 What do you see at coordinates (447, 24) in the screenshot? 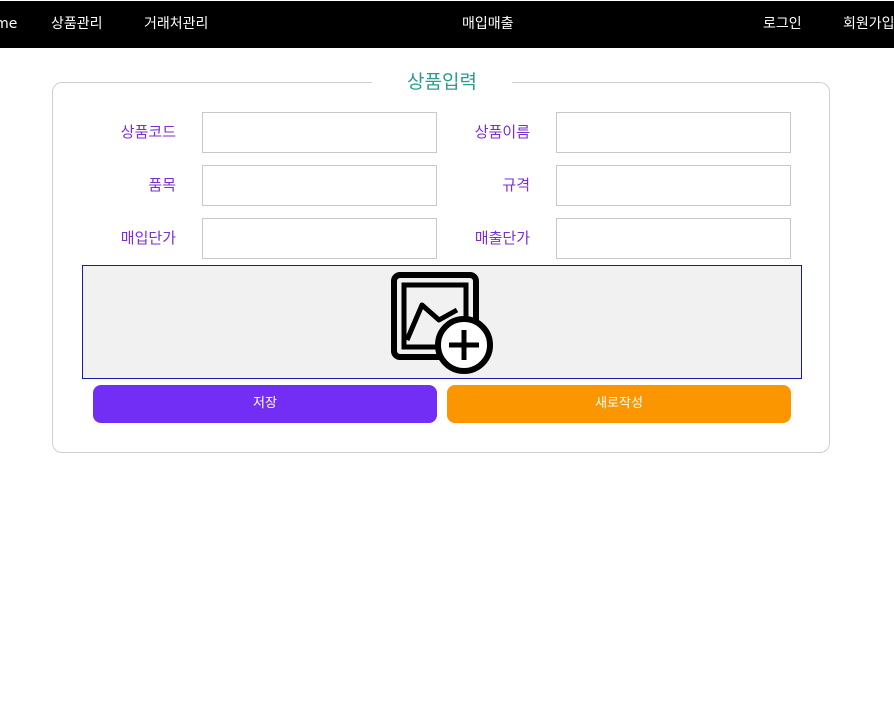
I see `top-navbar: Home 상품관리 거래처관리 매입매출 로그인 회원가입` at bounding box center [447, 24].